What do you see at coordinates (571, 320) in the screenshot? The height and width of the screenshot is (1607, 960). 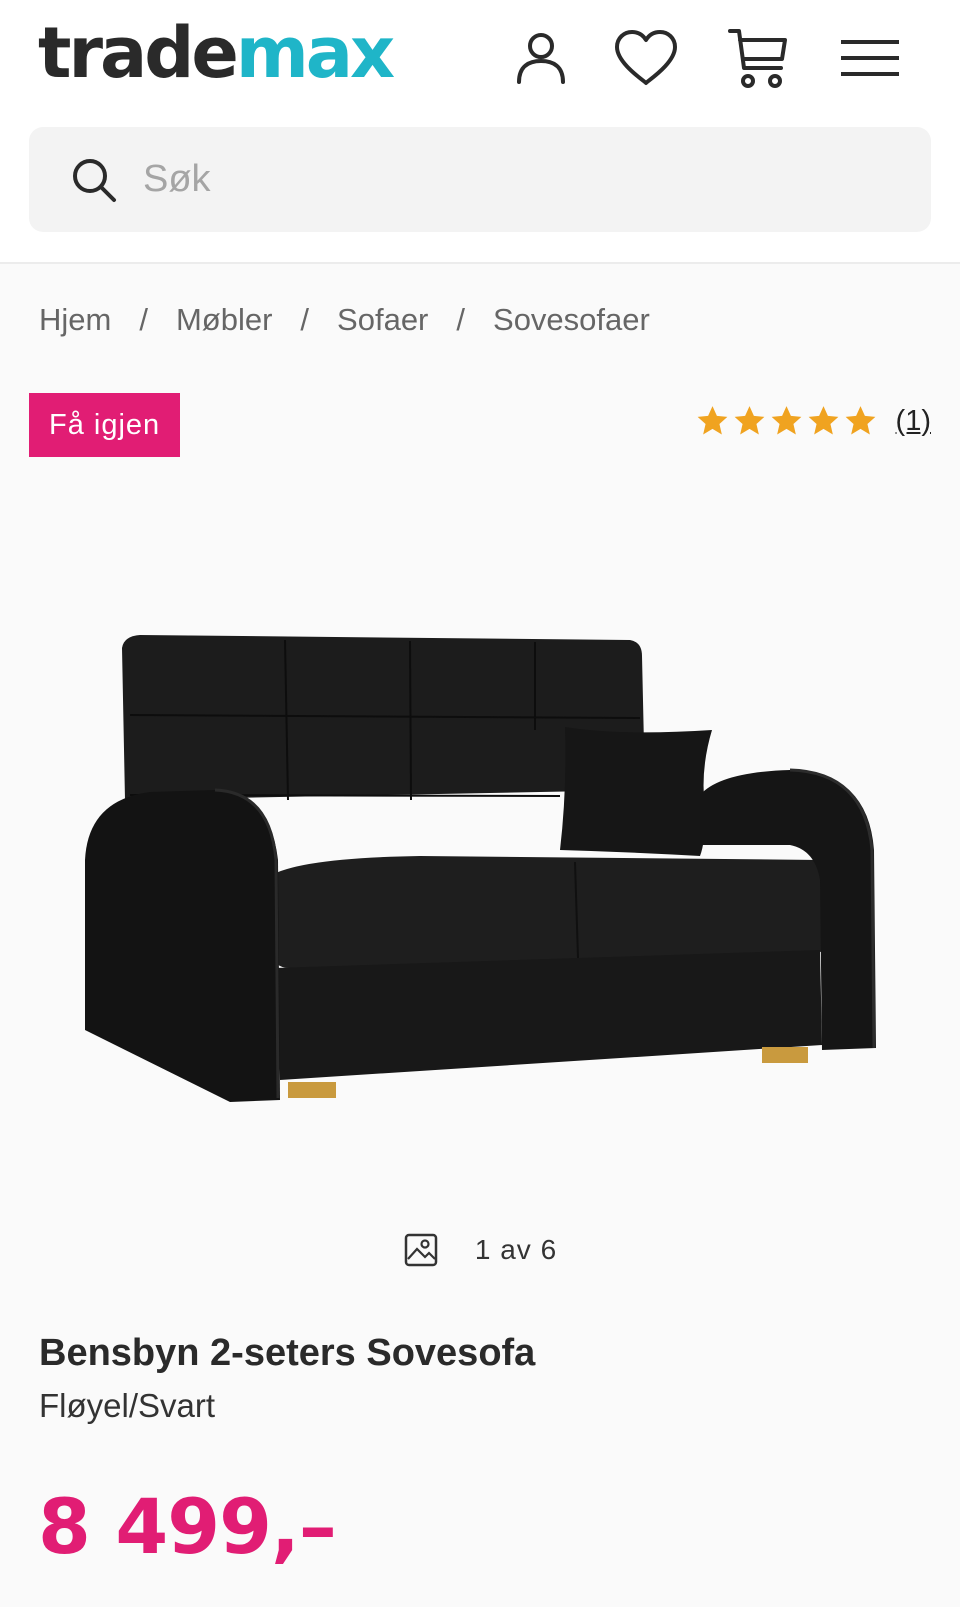 I see `breadcrumb-item-sofa-beds: Sovesofaer` at bounding box center [571, 320].